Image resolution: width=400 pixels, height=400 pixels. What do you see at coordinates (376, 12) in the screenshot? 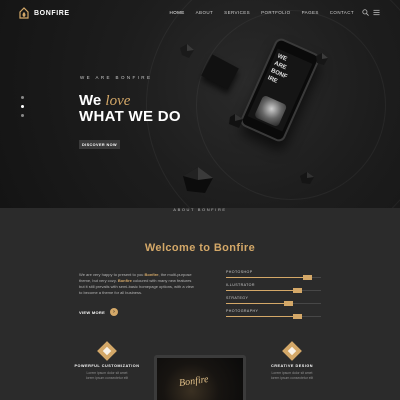
I see `menu-icon` at bounding box center [376, 12].